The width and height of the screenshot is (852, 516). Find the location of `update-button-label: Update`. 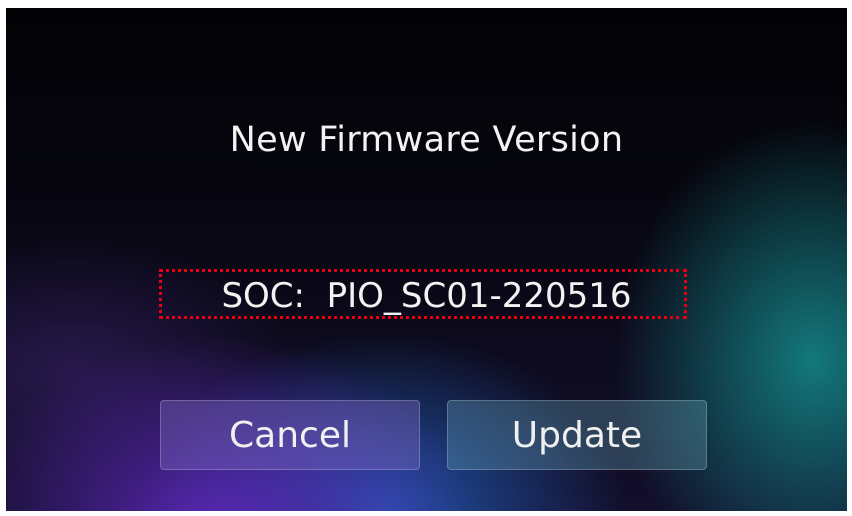

update-button-label: Update is located at coordinates (577, 435).